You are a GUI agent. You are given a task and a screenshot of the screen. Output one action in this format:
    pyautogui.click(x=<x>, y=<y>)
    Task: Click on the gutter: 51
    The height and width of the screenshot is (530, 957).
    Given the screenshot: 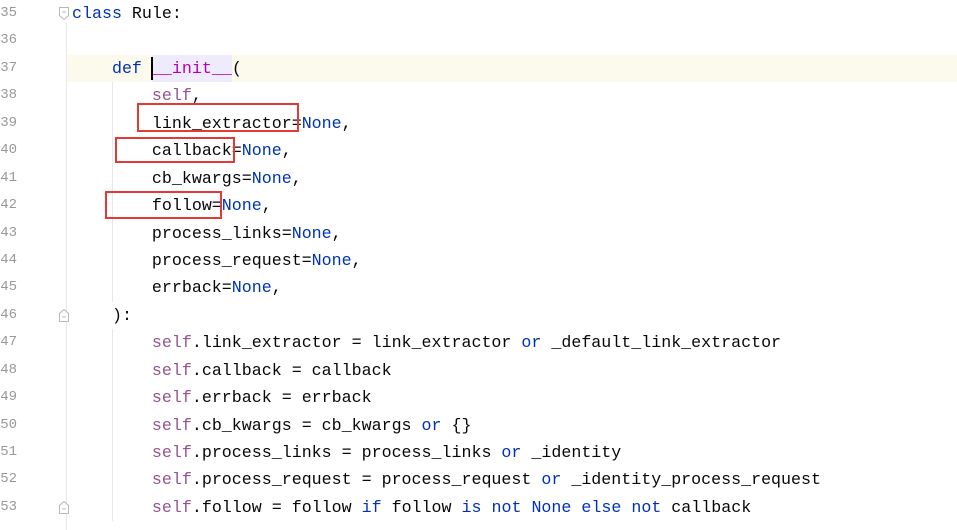 What is the action you would take?
    pyautogui.click(x=33, y=452)
    